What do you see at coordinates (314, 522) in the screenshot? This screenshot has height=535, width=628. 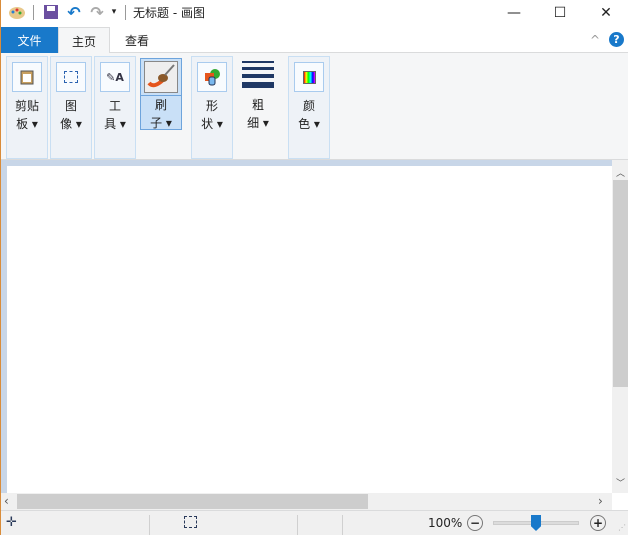 I see `status-bar: ✛ 100% − + ⋰` at bounding box center [314, 522].